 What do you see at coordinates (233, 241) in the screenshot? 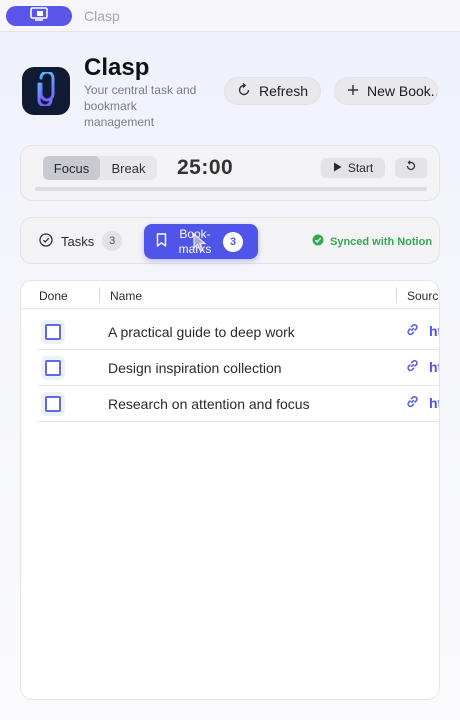
I see `bookmarks-count-badge: 3` at bounding box center [233, 241].